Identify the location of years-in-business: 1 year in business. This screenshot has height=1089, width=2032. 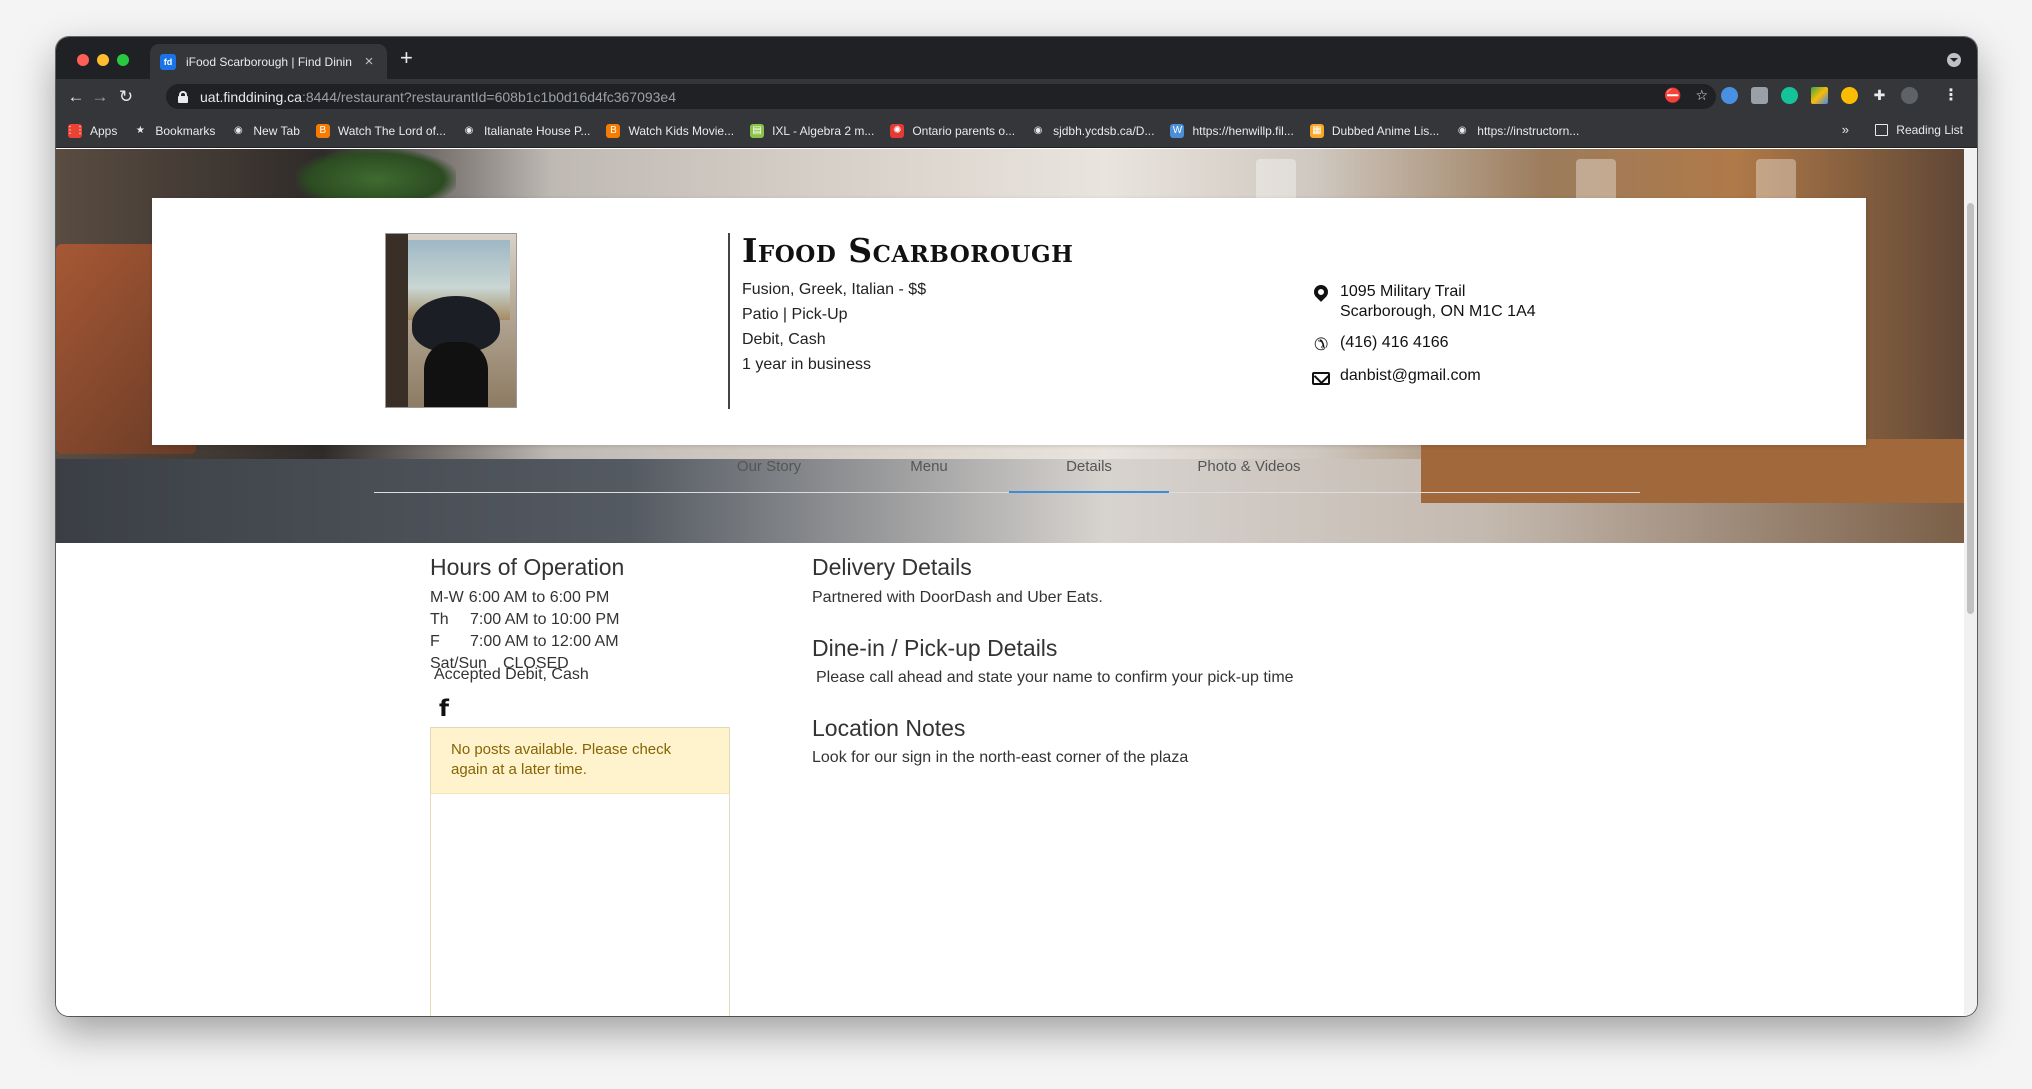
(806, 364).